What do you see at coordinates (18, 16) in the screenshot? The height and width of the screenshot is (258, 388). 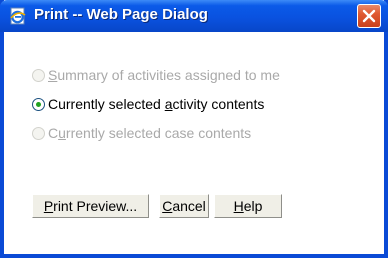 I see `ie-page-icon` at bounding box center [18, 16].